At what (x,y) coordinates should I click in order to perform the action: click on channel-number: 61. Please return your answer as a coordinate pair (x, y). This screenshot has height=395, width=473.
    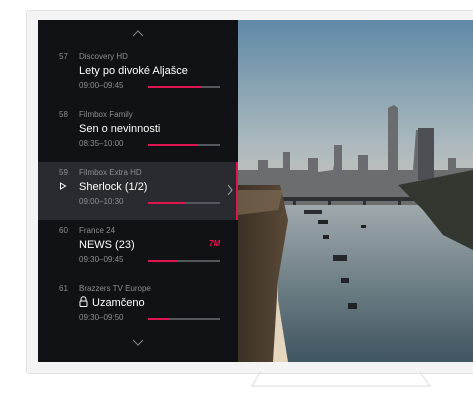
    Looking at the image, I should click on (63, 288).